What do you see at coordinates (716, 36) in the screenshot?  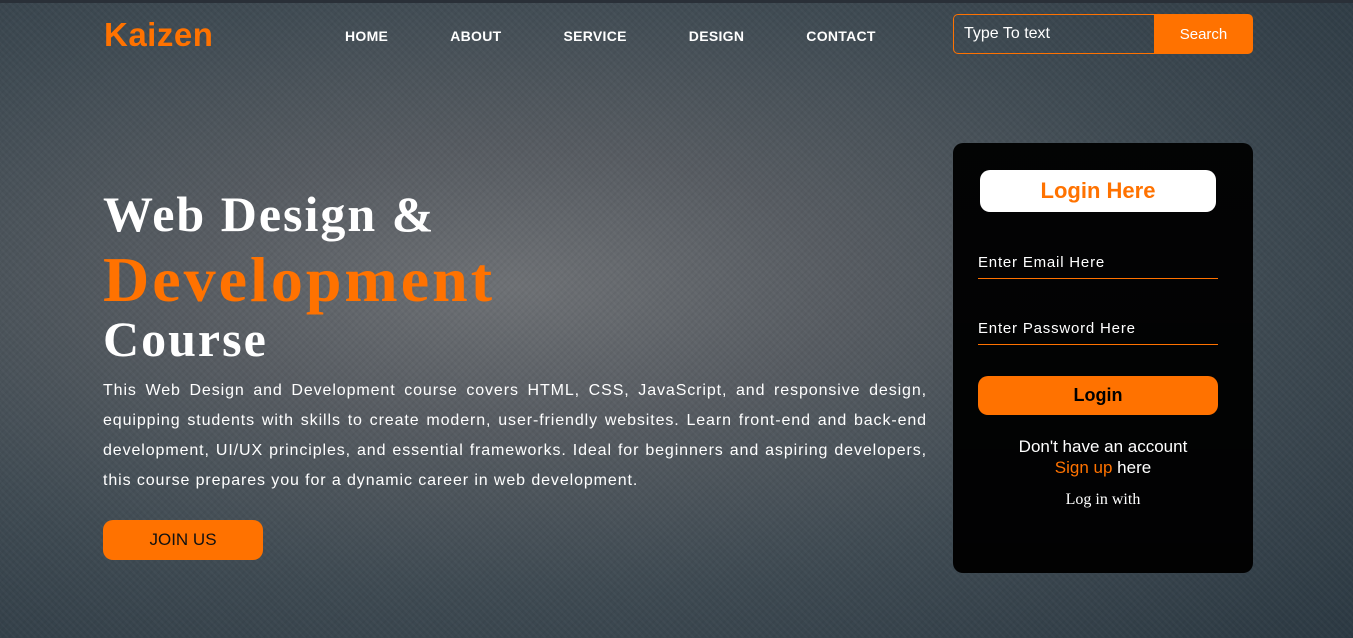 I see `nav-item-design: DESIGN` at bounding box center [716, 36].